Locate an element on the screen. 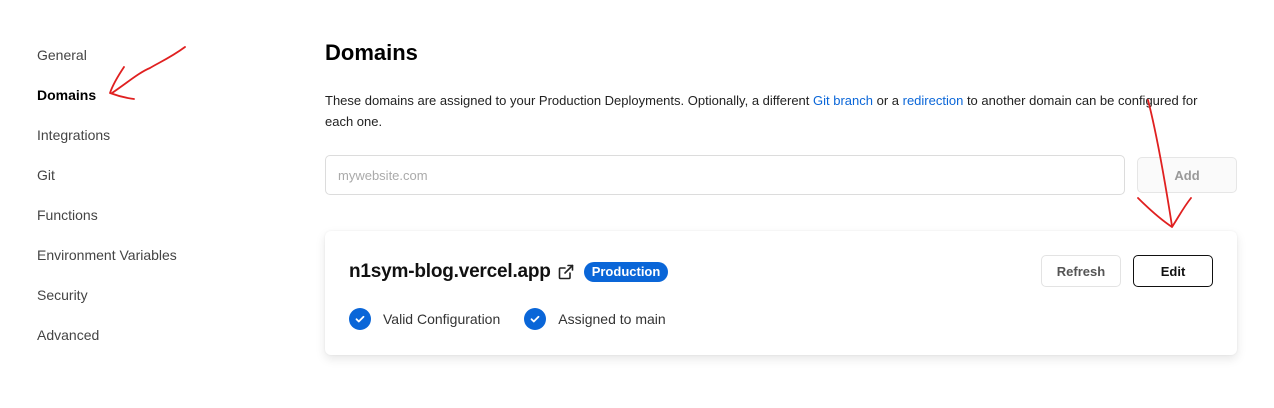  status-valid-configuration: Valid Configuration is located at coordinates (424, 319).